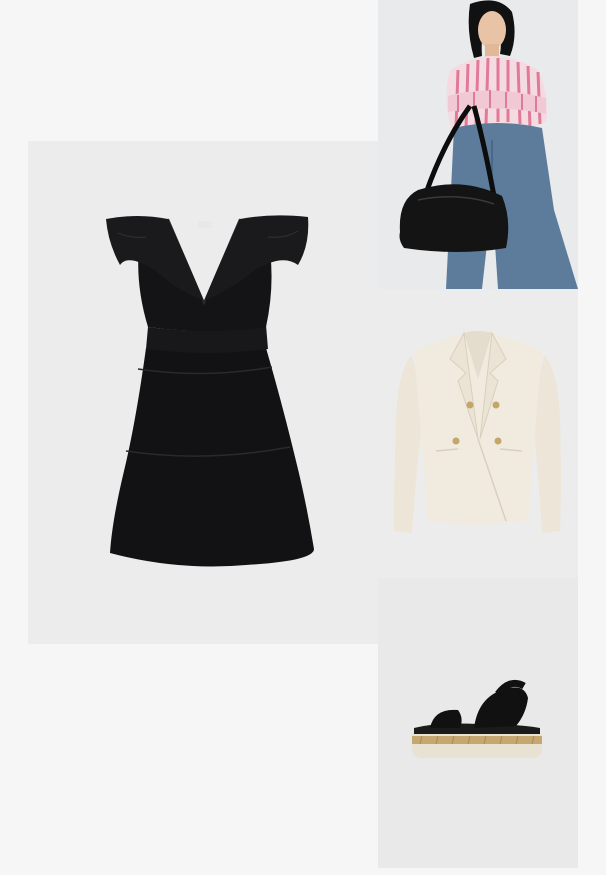  I want to click on blazer-product-tile, so click(478, 433).